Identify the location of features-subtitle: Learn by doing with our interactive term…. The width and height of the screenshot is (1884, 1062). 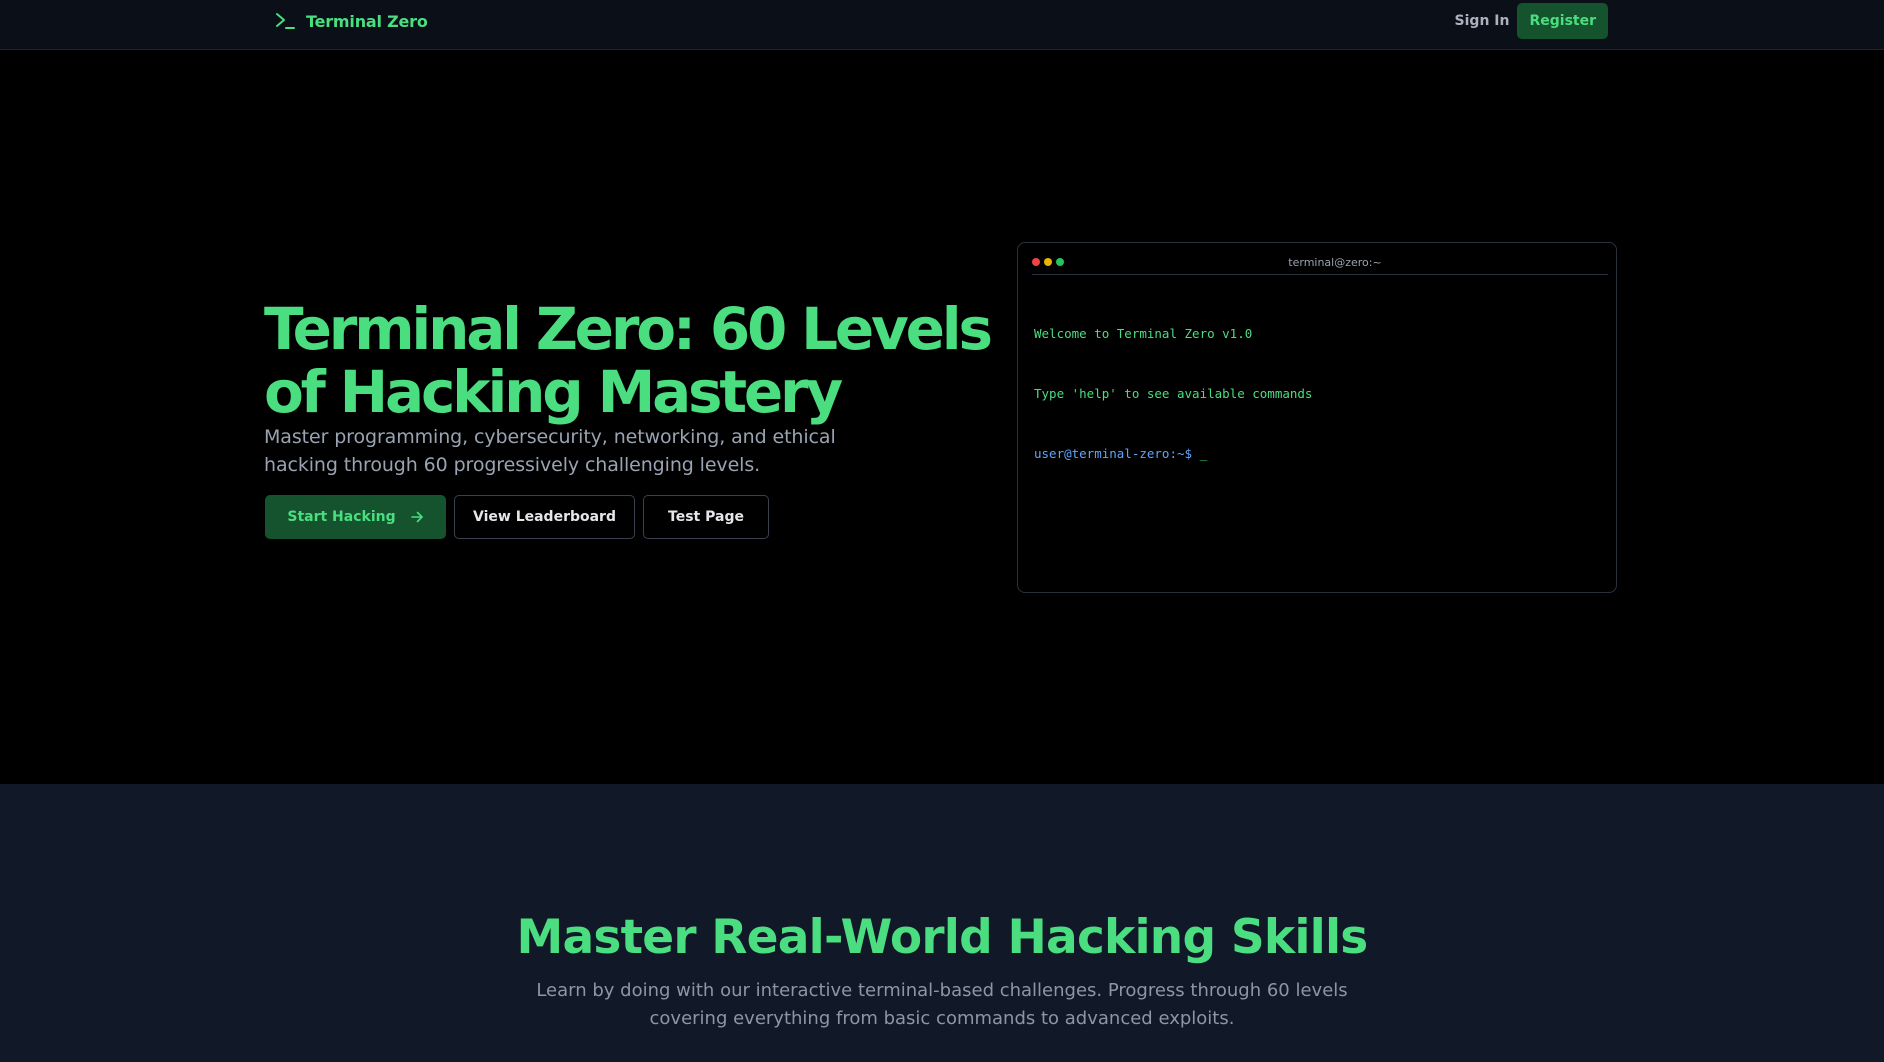
(942, 1004).